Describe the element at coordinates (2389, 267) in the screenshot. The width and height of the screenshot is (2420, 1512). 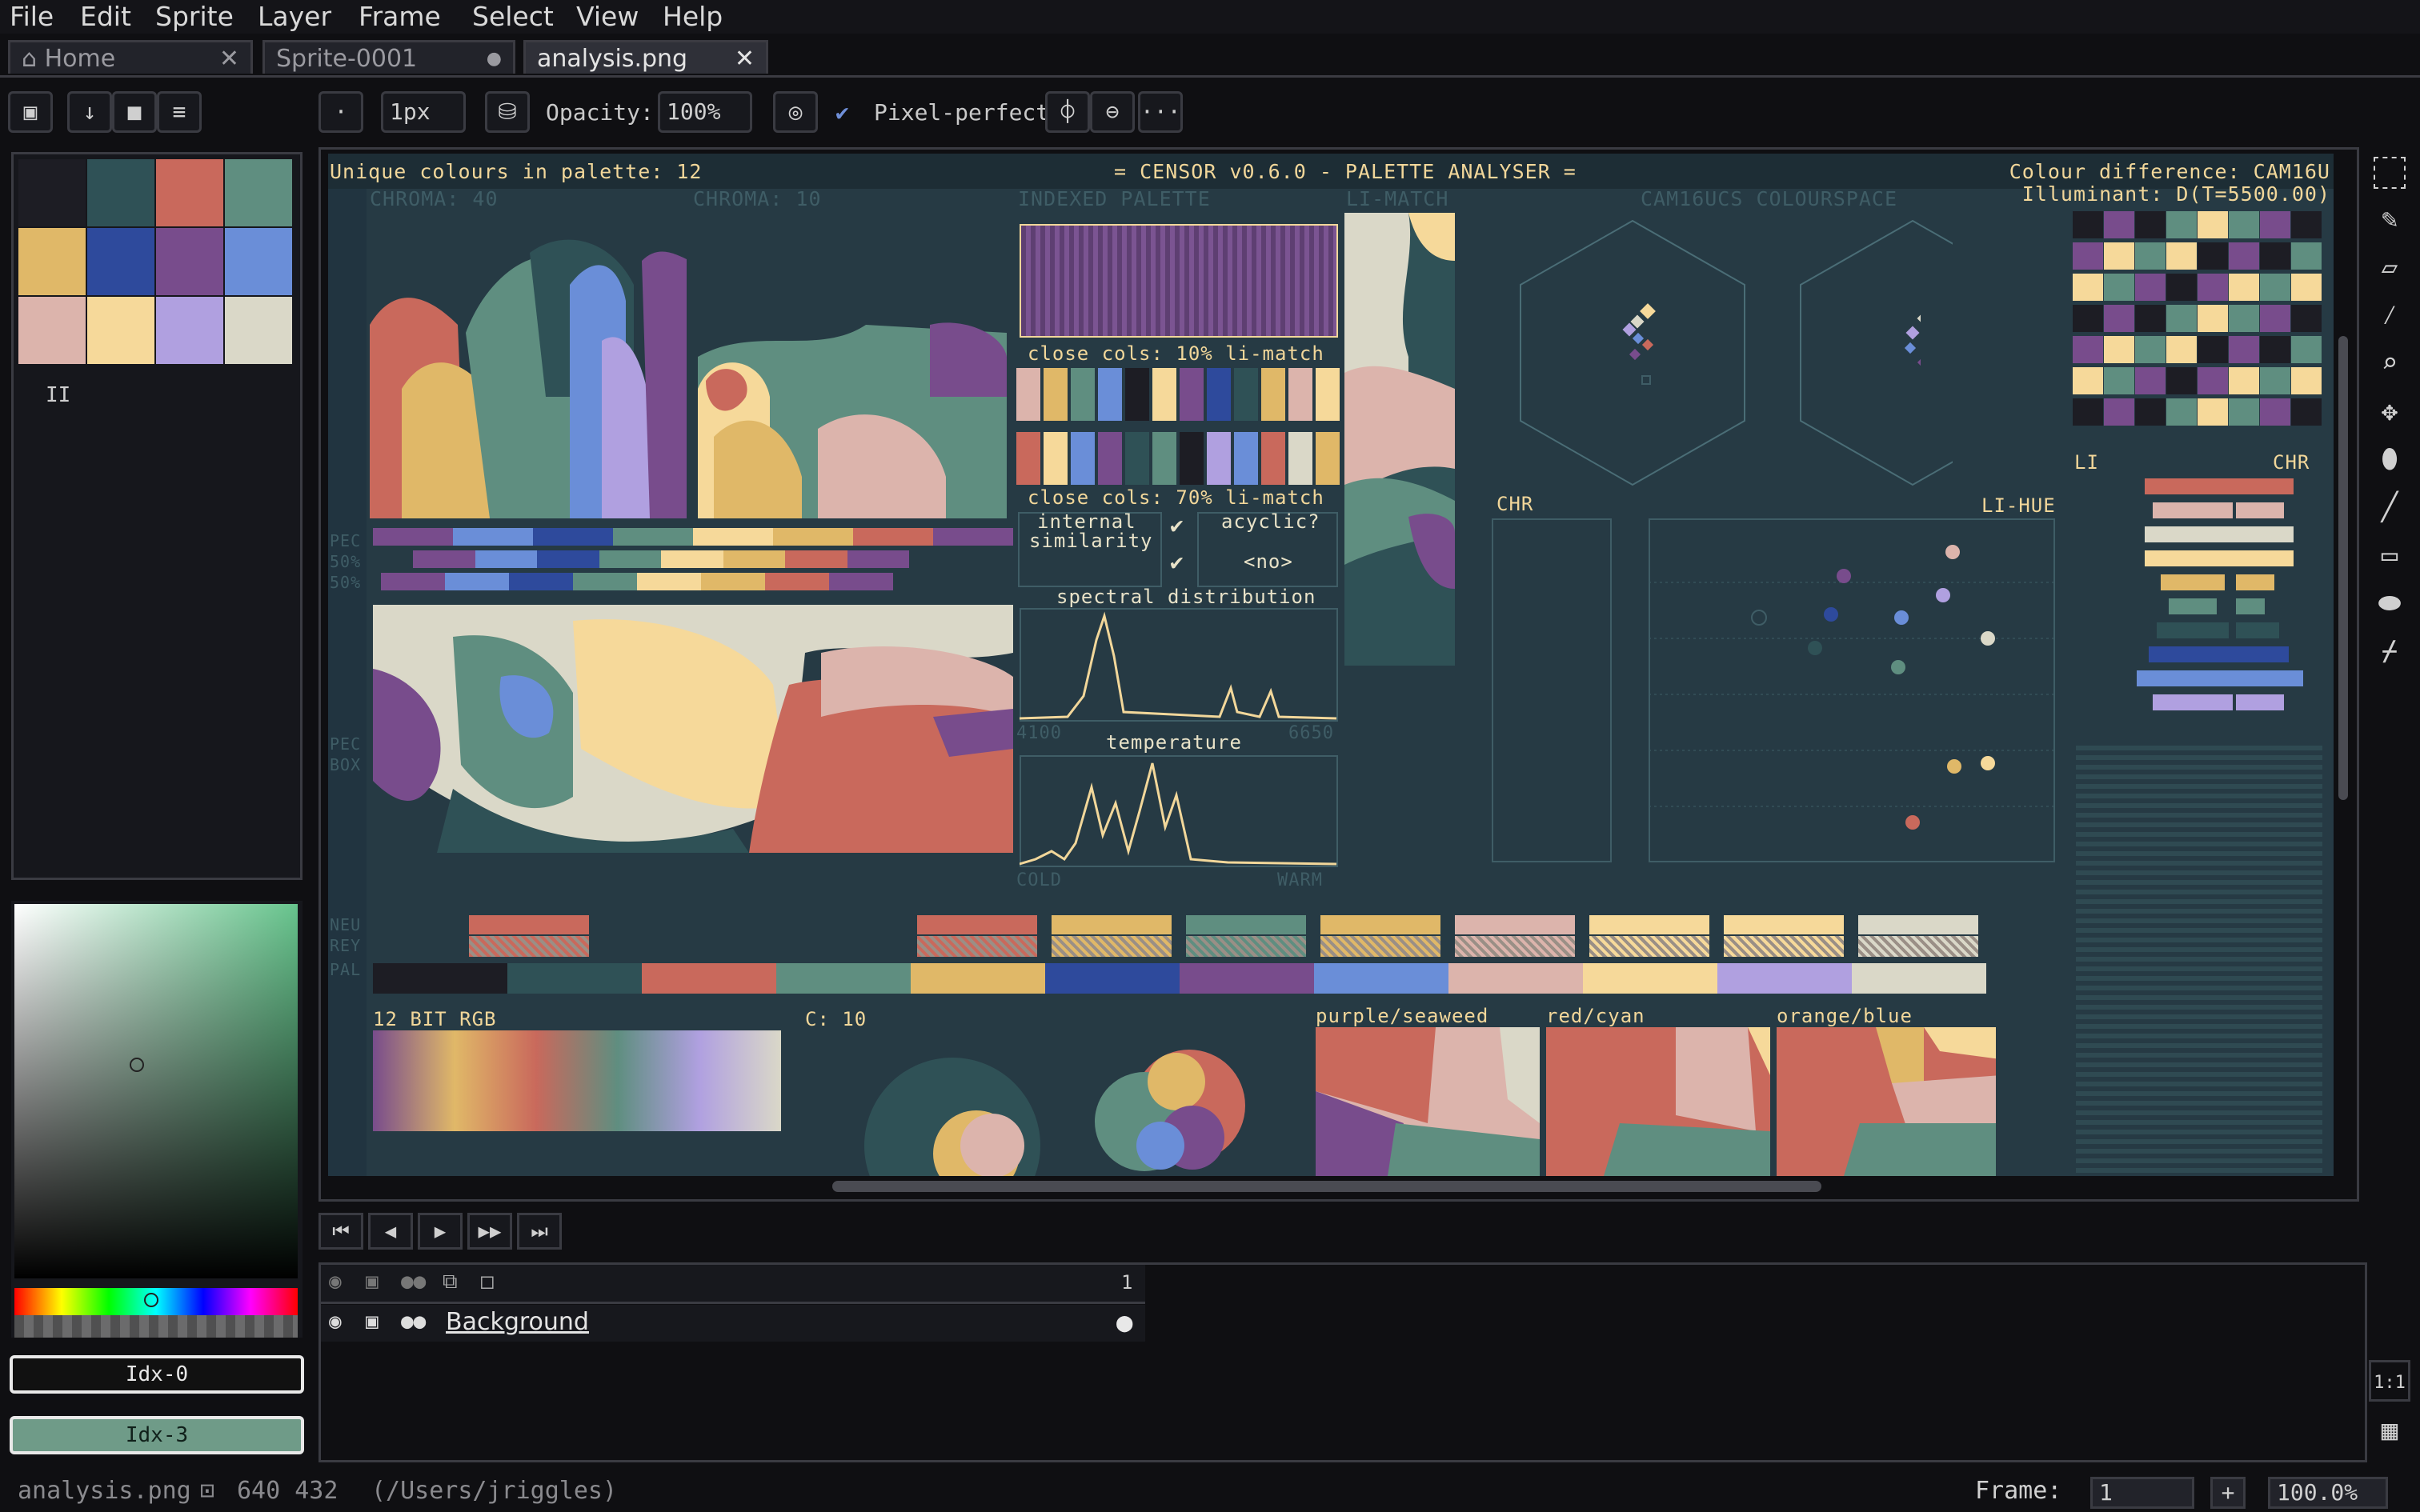
I see `eraser-tool-icon: ▱` at that location.